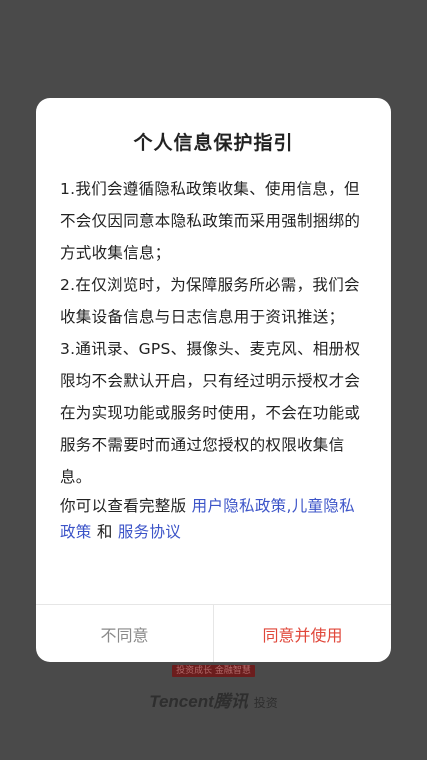  I want to click on agree-and-use-button: 同意并使用, so click(302, 633).